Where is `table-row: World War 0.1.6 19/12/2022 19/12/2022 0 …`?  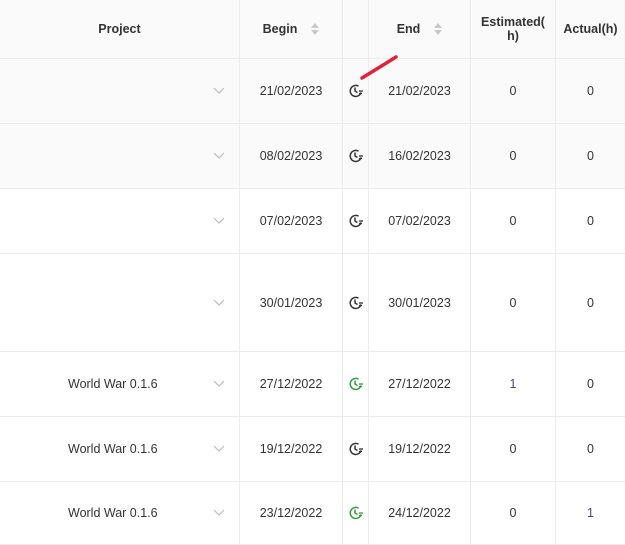 table-row: World War 0.1.6 19/12/2022 19/12/2022 0 … is located at coordinates (312, 449).